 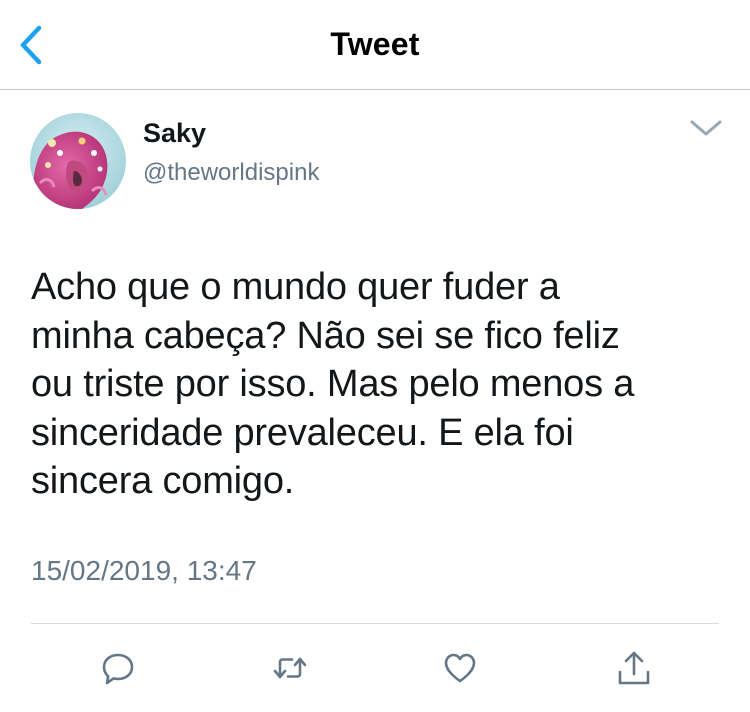 I want to click on reply-icon, so click(x=118, y=669).